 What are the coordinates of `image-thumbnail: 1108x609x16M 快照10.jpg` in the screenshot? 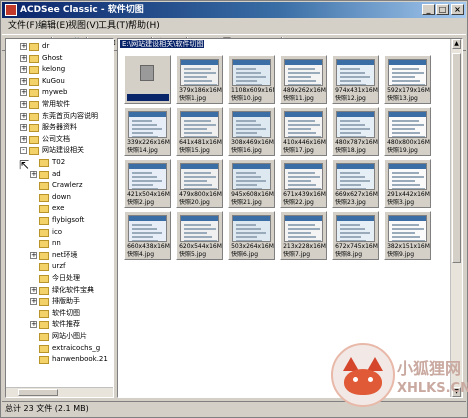 It's located at (251, 79).